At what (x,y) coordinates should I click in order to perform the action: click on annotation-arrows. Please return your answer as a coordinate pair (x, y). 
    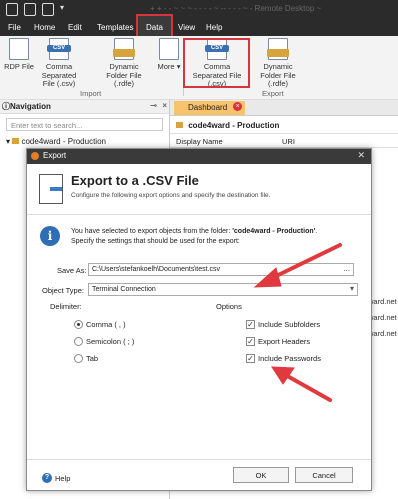
    Looking at the image, I should click on (297, 322).